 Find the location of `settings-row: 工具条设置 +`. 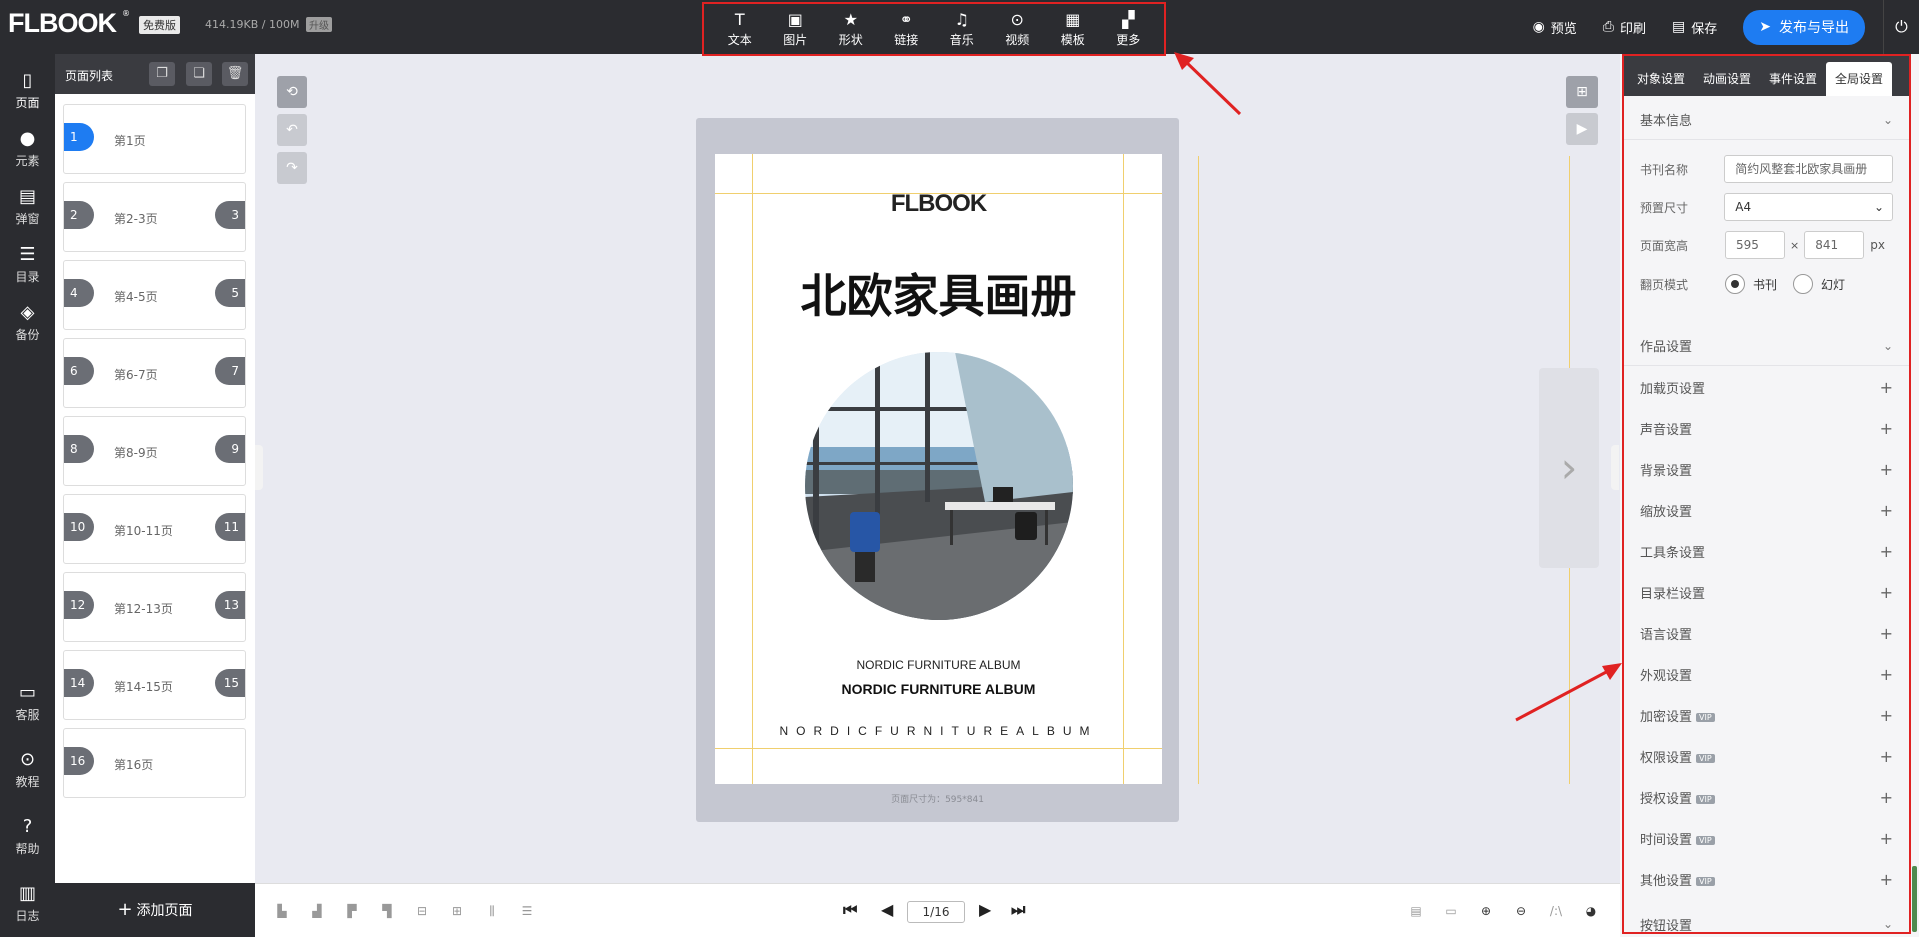

settings-row: 工具条设置 + is located at coordinates (1766, 551).